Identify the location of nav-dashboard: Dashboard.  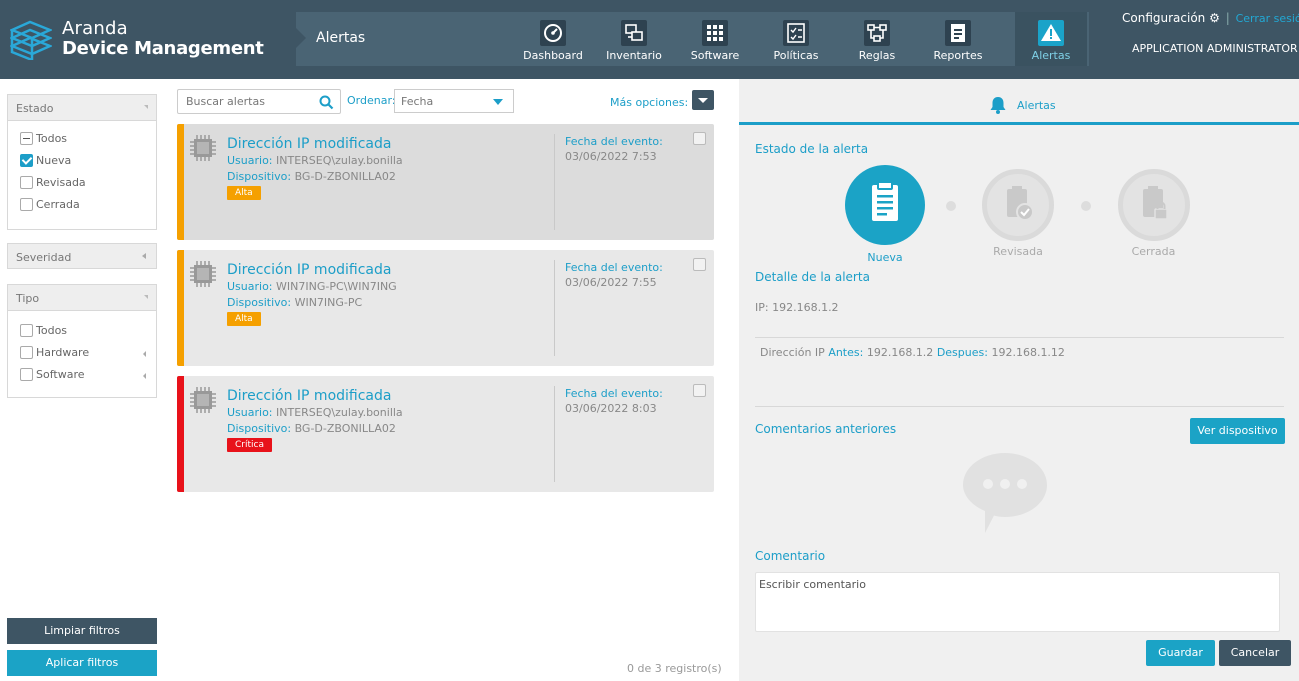
(553, 39).